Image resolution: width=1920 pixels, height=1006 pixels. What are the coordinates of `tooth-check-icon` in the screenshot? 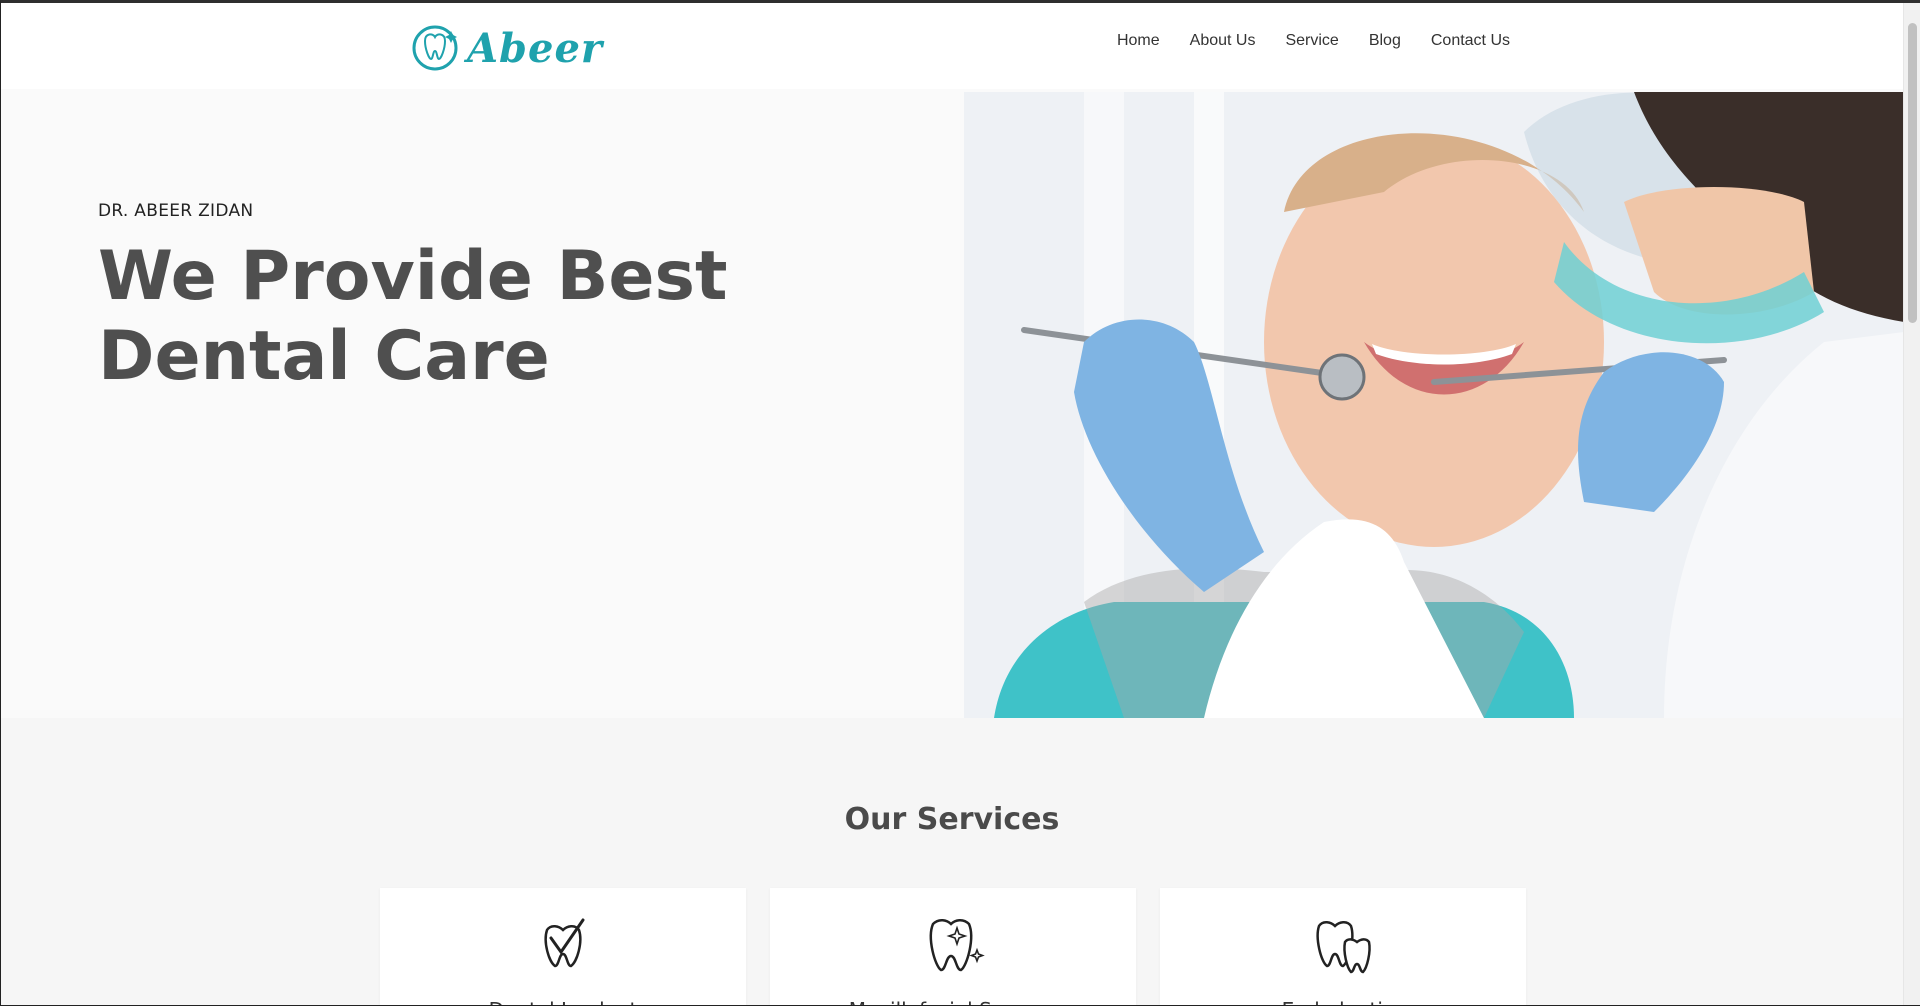 It's located at (564, 943).